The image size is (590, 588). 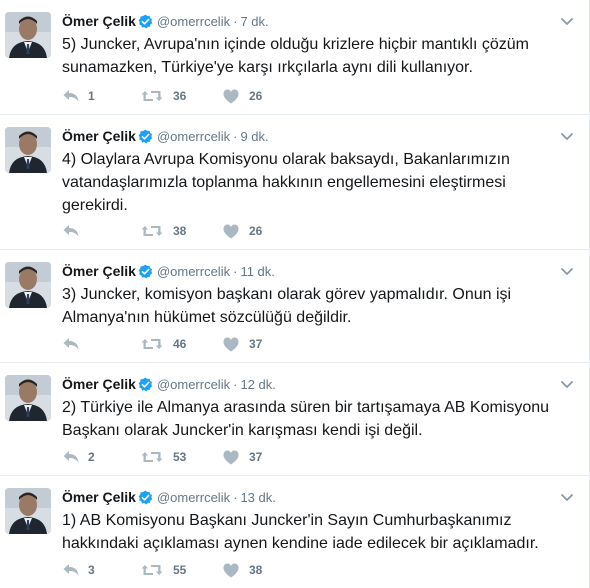 I want to click on retweet-button: 53, so click(x=163, y=457).